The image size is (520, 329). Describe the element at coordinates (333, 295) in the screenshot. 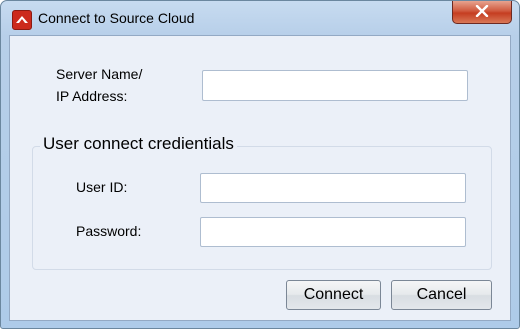

I see `connect-button: Connect` at that location.